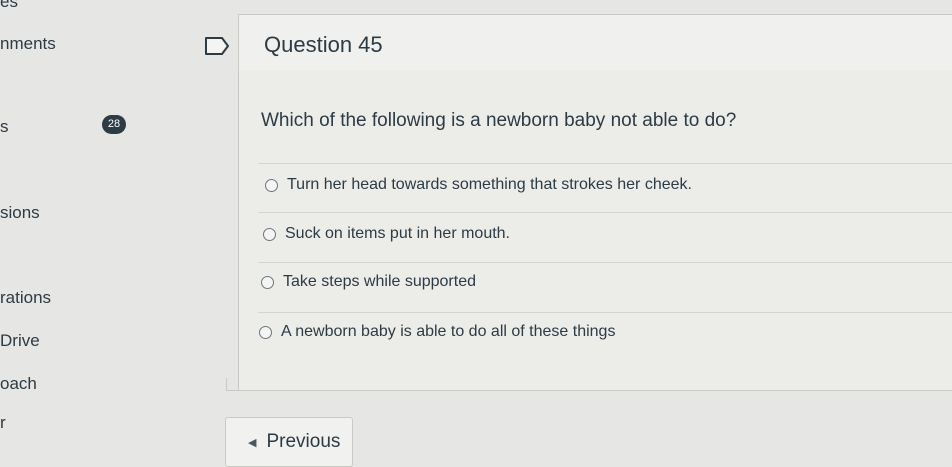 The width and height of the screenshot is (952, 467). What do you see at coordinates (28, 44) in the screenshot?
I see `sidebar-item-assignments: nments` at bounding box center [28, 44].